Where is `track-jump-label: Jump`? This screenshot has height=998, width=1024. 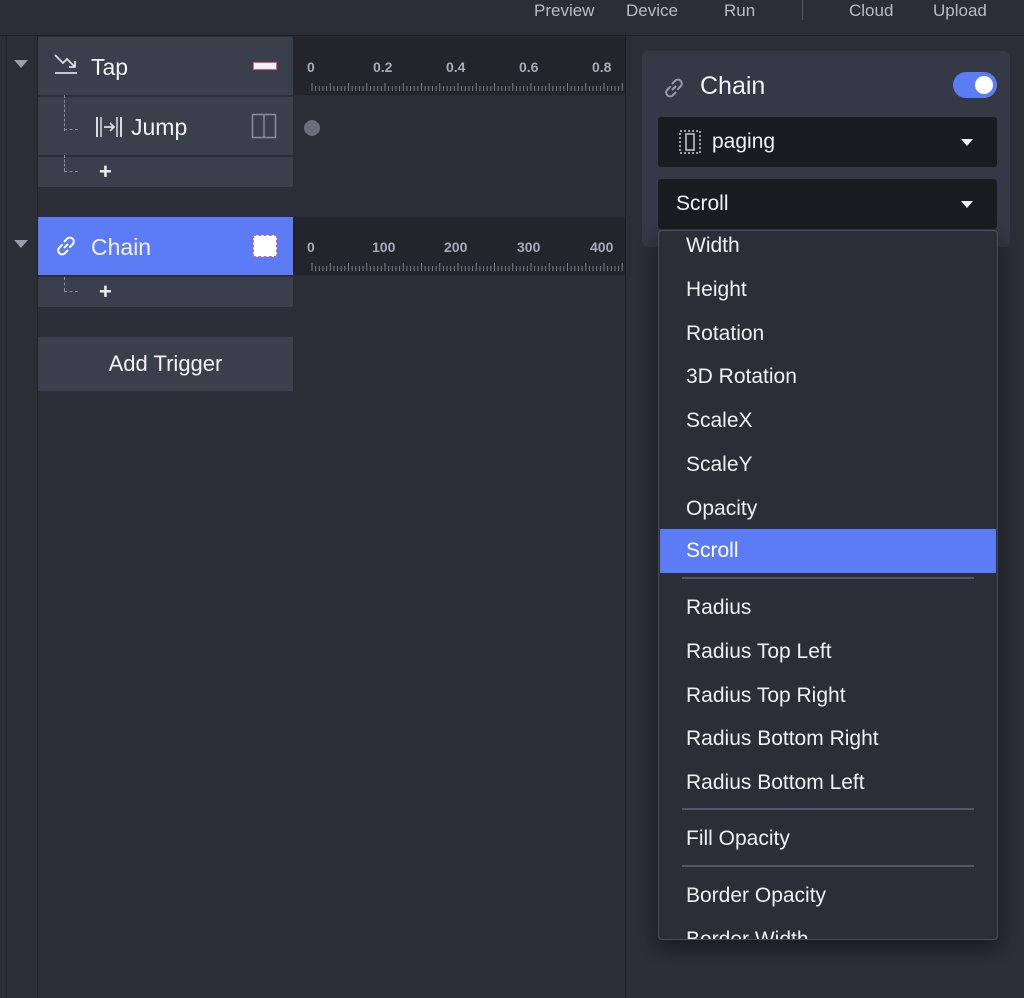
track-jump-label: Jump is located at coordinates (159, 127).